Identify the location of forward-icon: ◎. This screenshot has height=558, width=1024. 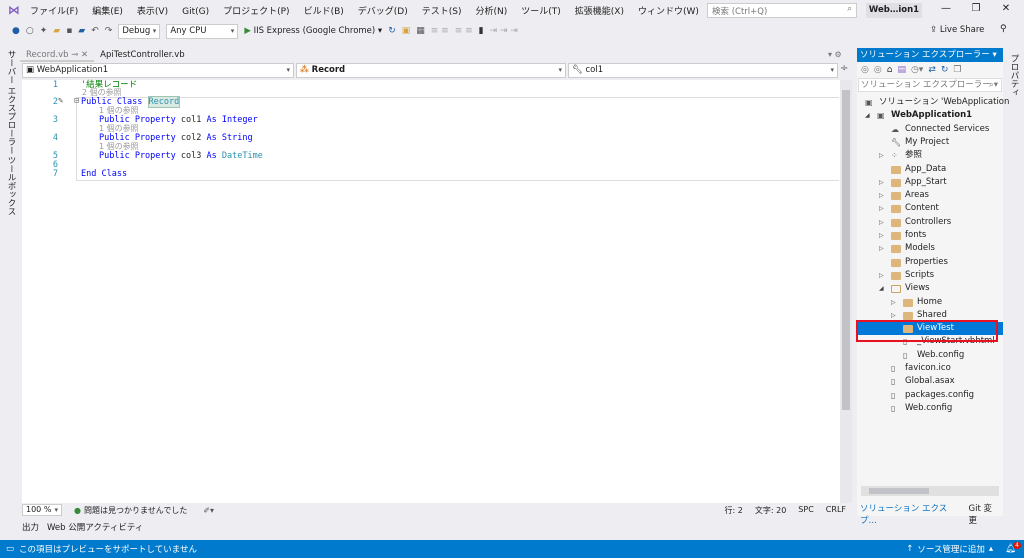
(878, 70).